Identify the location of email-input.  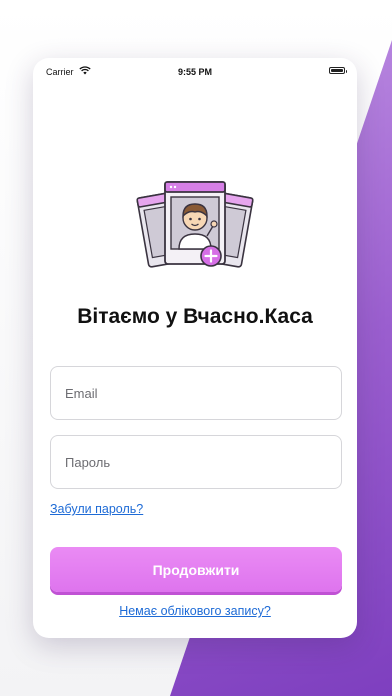
(196, 393).